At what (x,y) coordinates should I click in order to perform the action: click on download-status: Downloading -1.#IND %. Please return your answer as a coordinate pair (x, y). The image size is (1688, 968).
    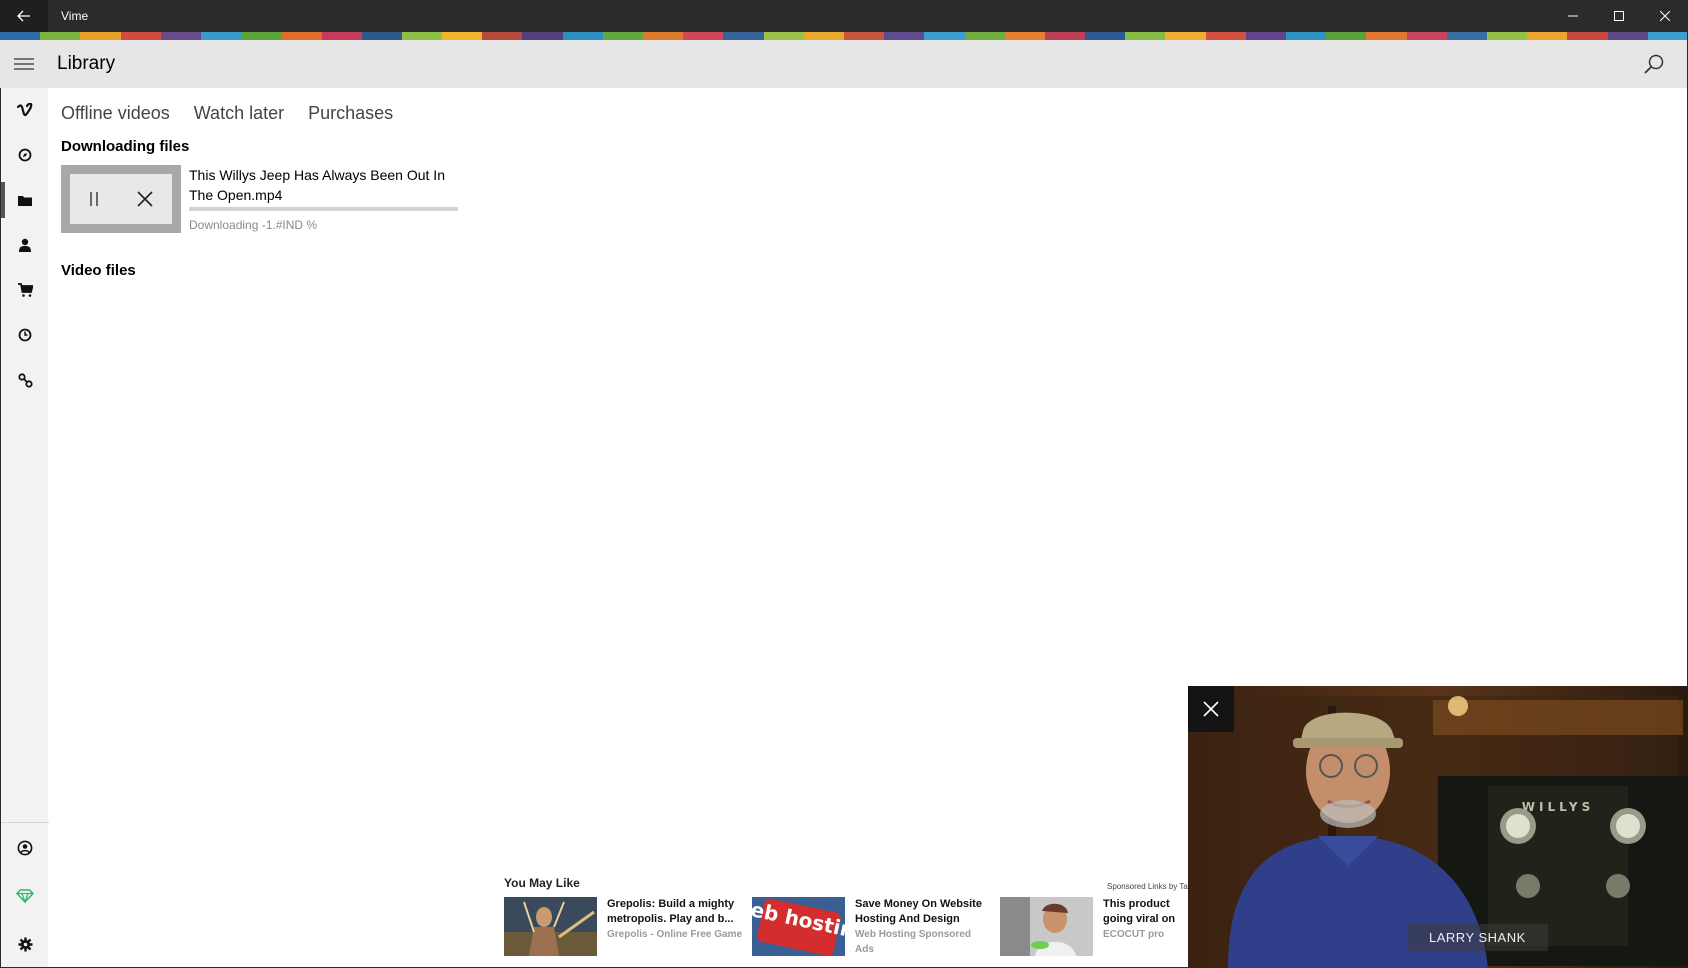
    Looking at the image, I should click on (253, 225).